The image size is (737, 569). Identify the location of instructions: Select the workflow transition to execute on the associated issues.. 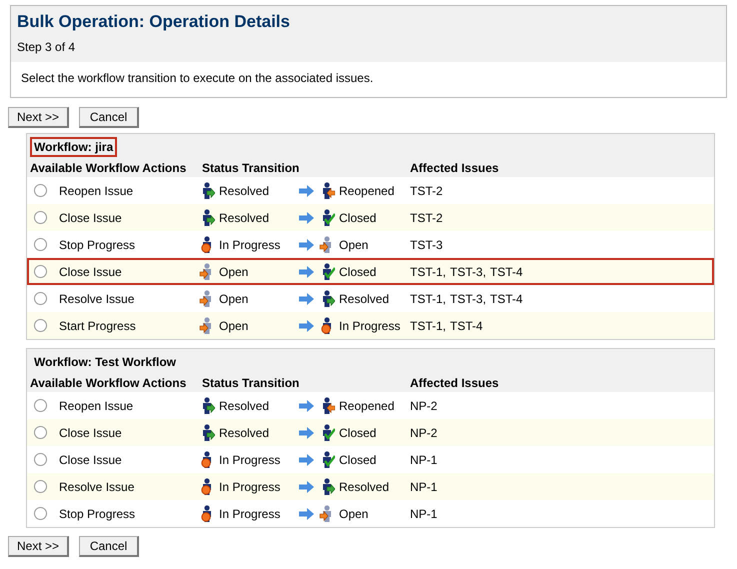
(197, 78).